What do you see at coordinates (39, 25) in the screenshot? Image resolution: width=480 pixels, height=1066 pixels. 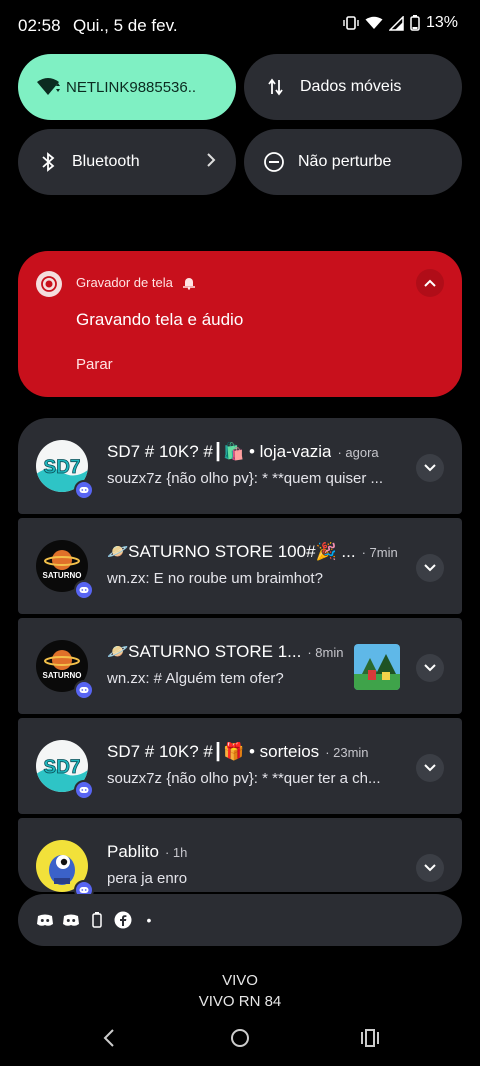 I see `clock: 02:58` at bounding box center [39, 25].